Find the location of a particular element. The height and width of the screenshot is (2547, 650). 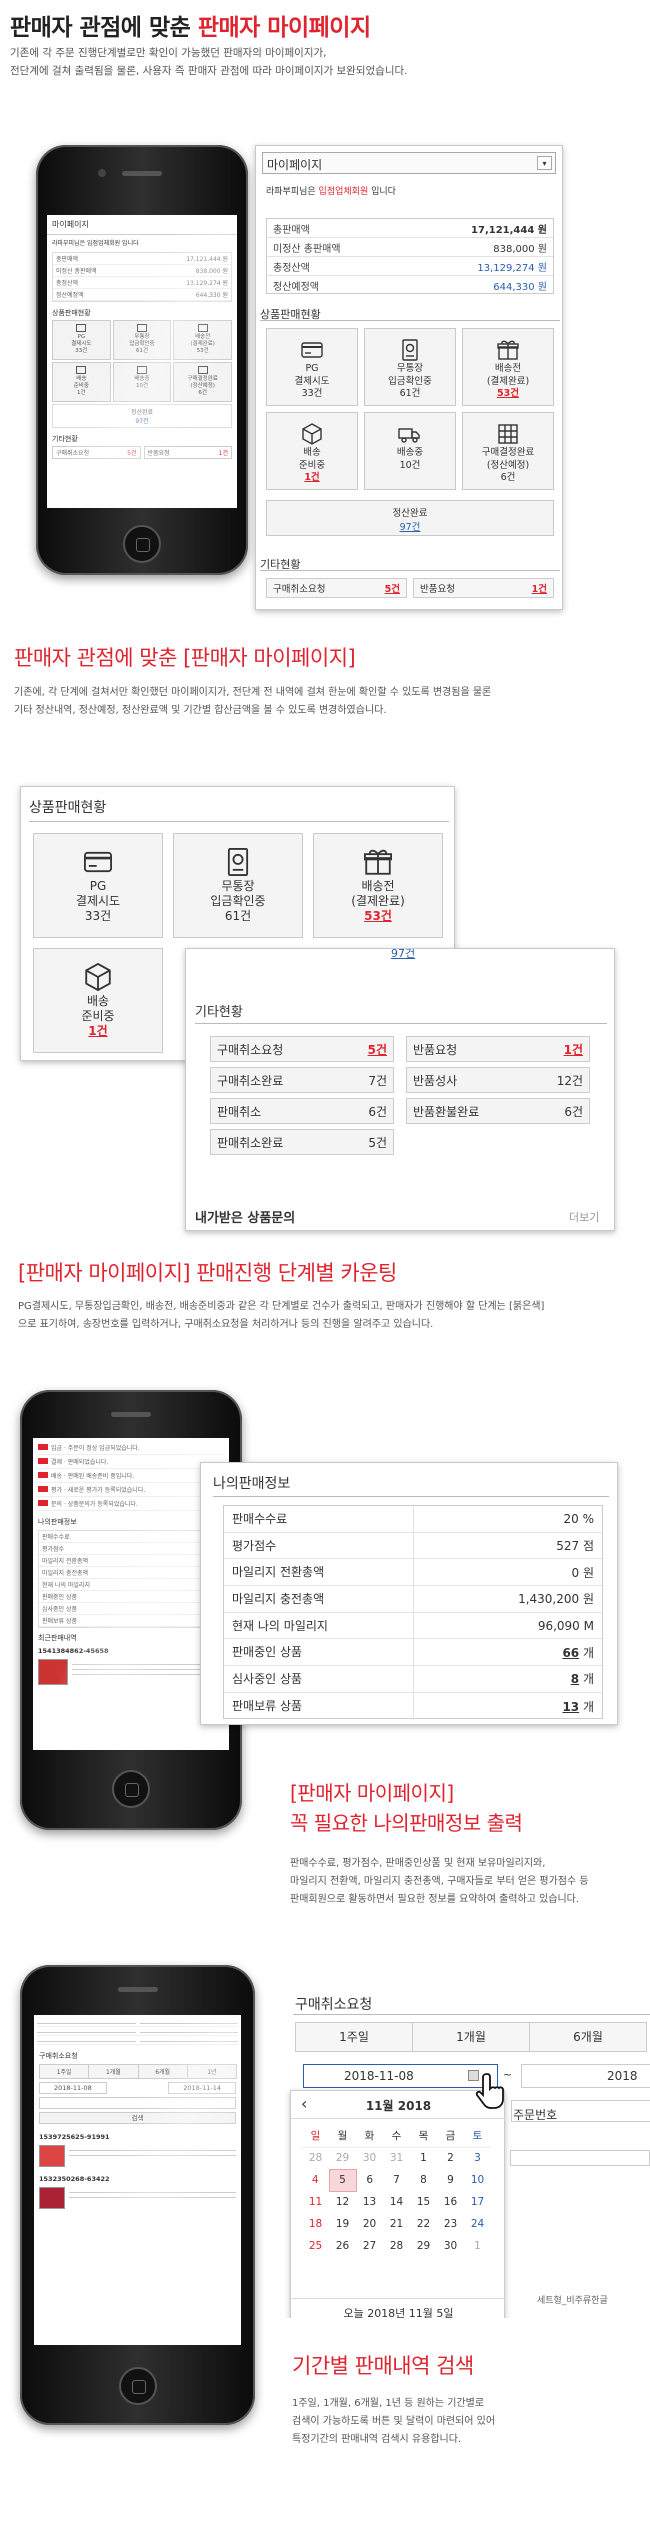

status-tile: 구매결정완료 (정산예정) 6건 is located at coordinates (508, 451).